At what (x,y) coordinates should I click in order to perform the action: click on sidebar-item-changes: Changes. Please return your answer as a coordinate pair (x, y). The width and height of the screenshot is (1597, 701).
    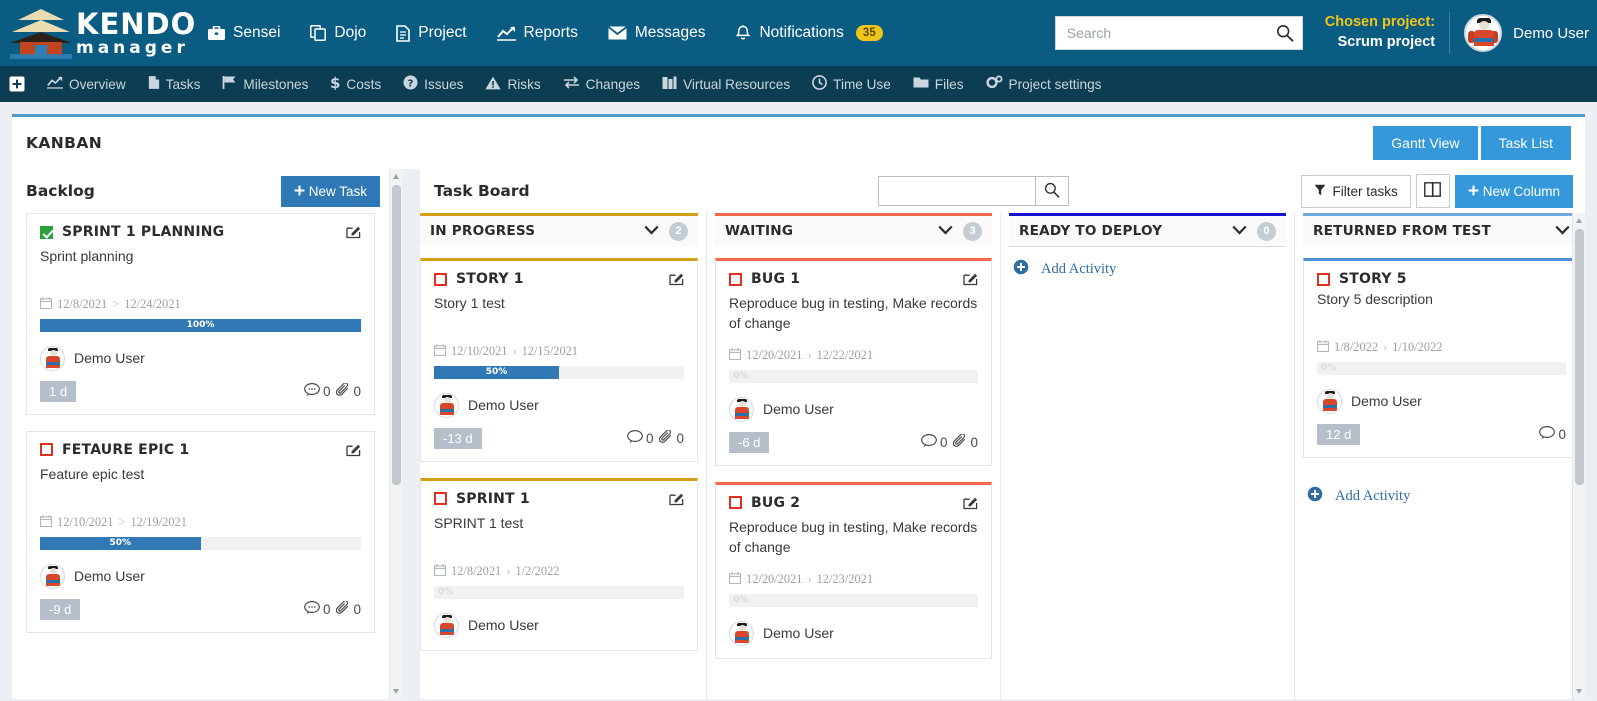
    Looking at the image, I should click on (601, 84).